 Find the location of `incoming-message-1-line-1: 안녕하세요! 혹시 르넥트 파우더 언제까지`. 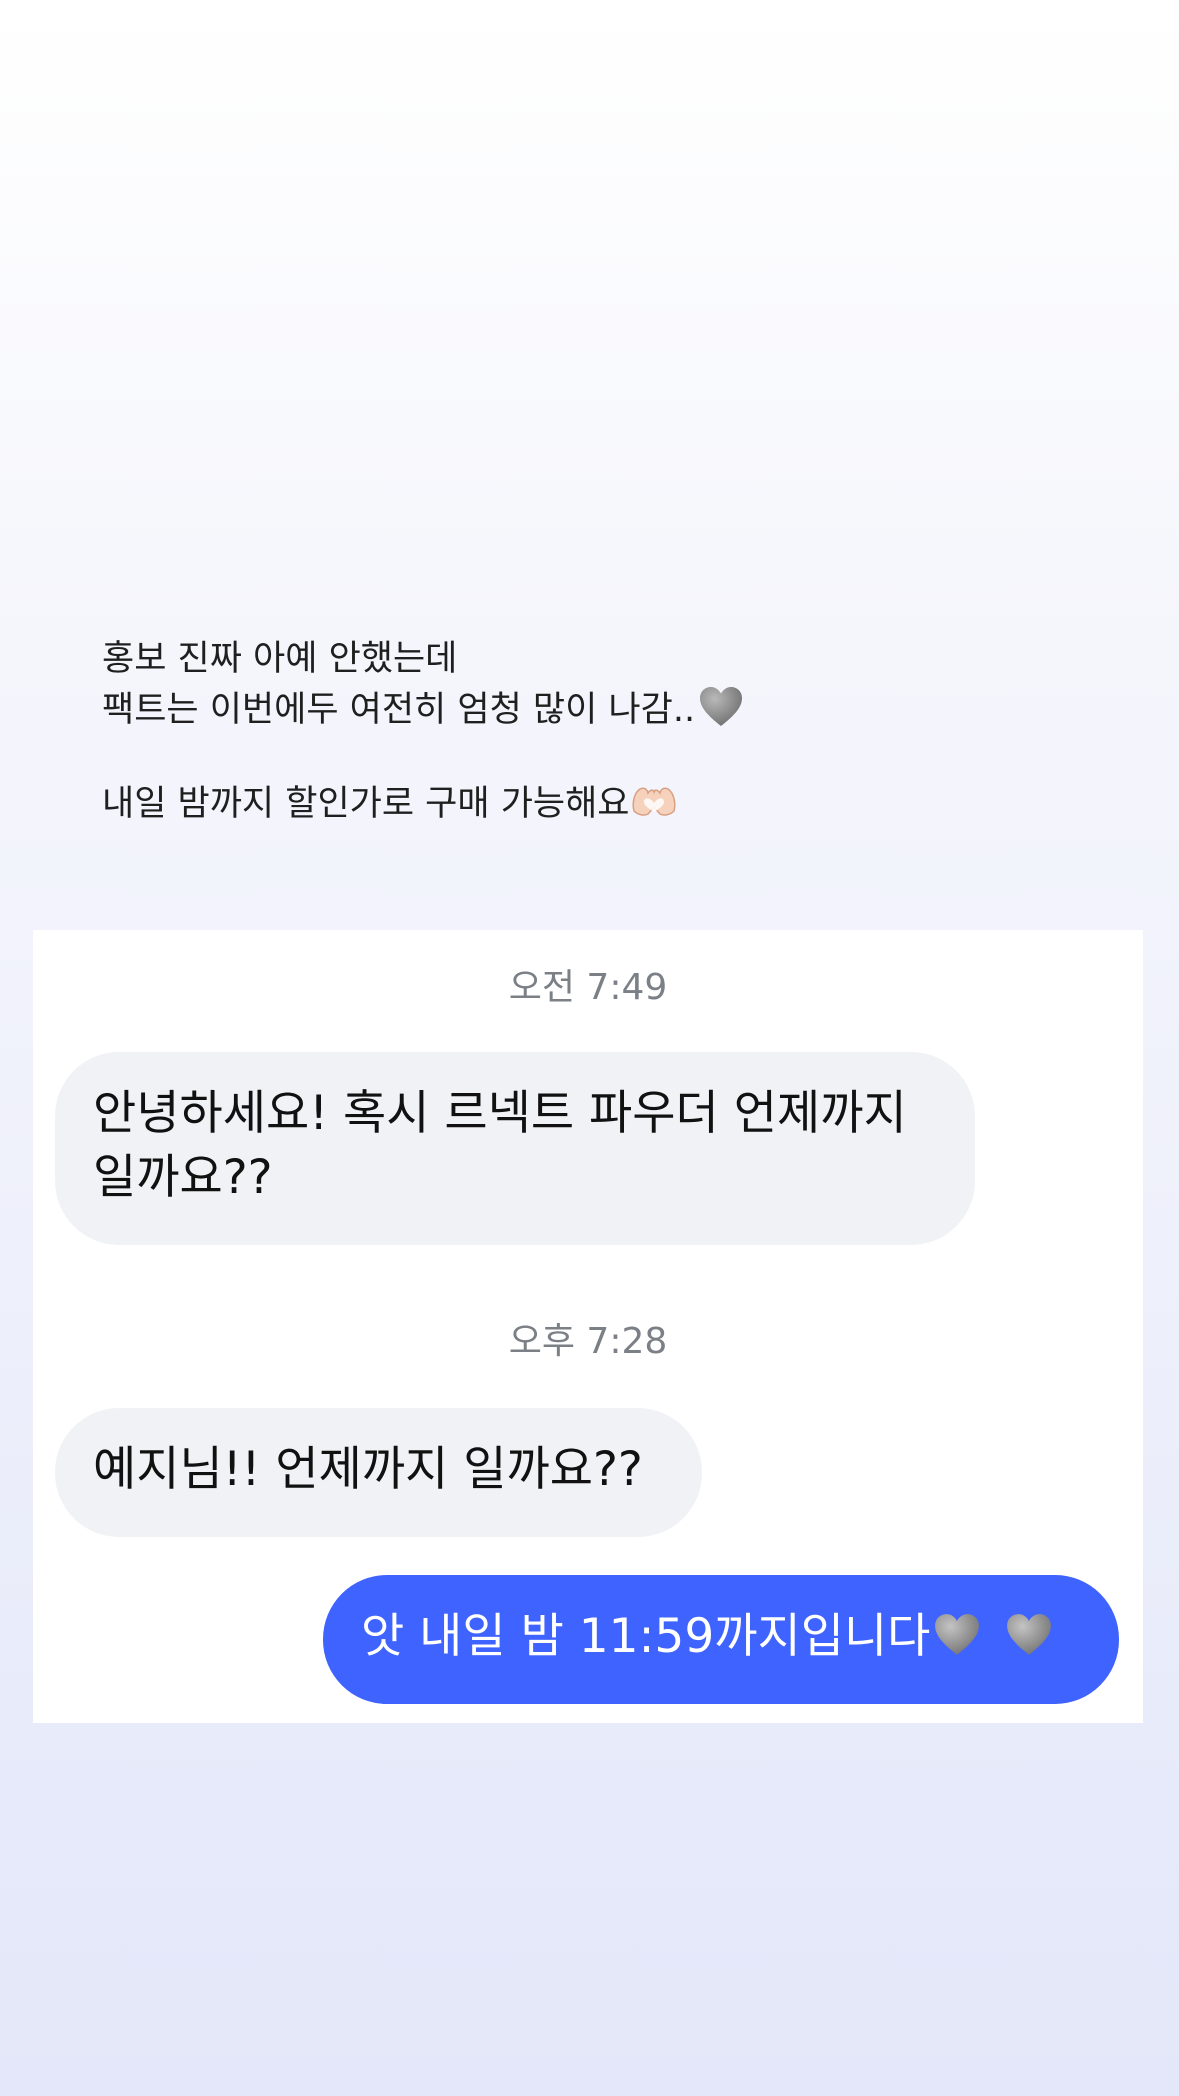

incoming-message-1-line-1: 안녕하세요! 혹시 르넥트 파우더 언제까지 is located at coordinates (500, 1113).